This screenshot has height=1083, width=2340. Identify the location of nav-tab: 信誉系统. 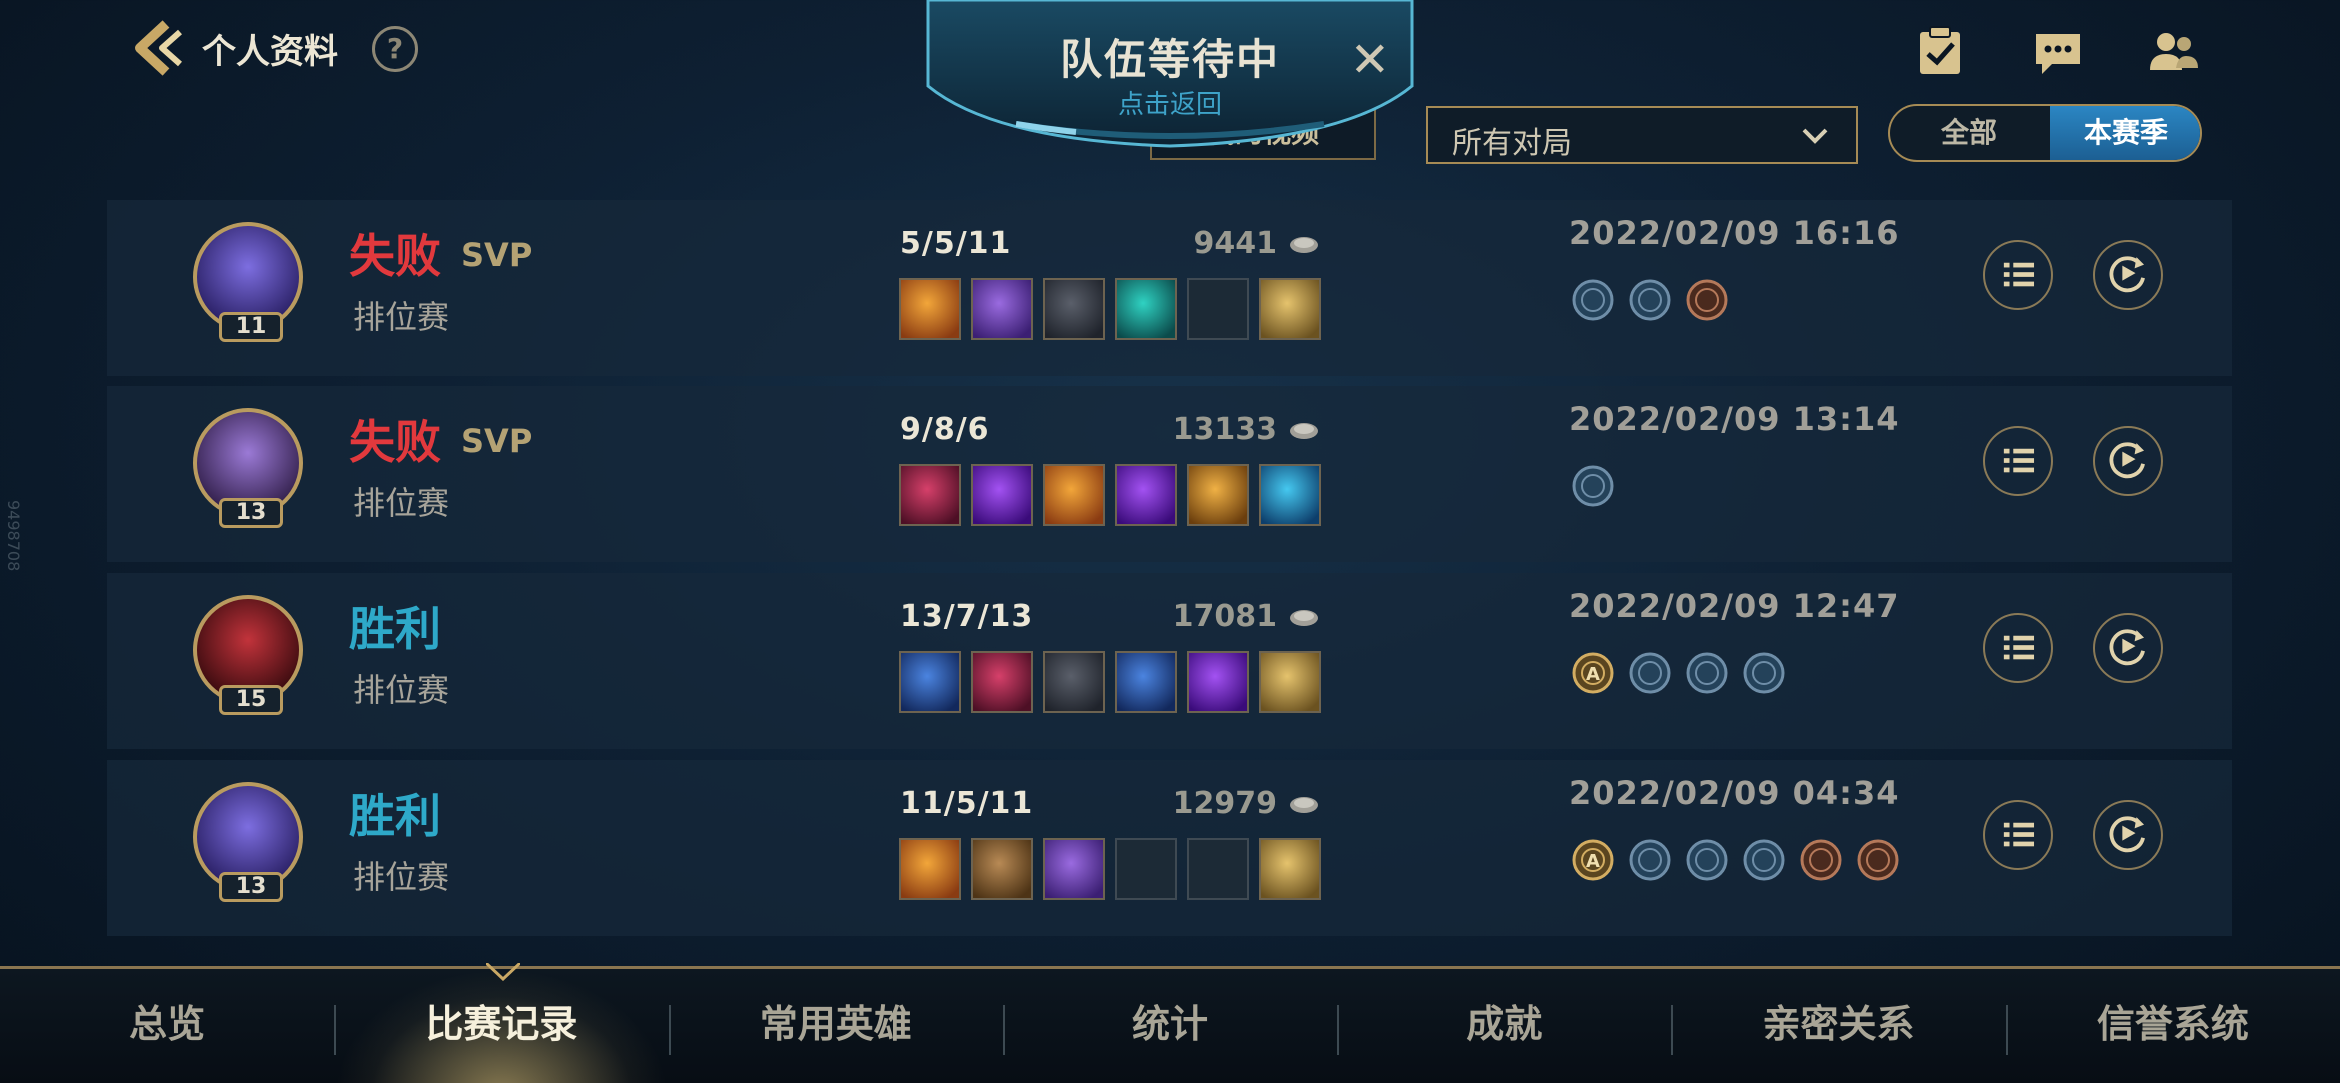
(2173, 1026).